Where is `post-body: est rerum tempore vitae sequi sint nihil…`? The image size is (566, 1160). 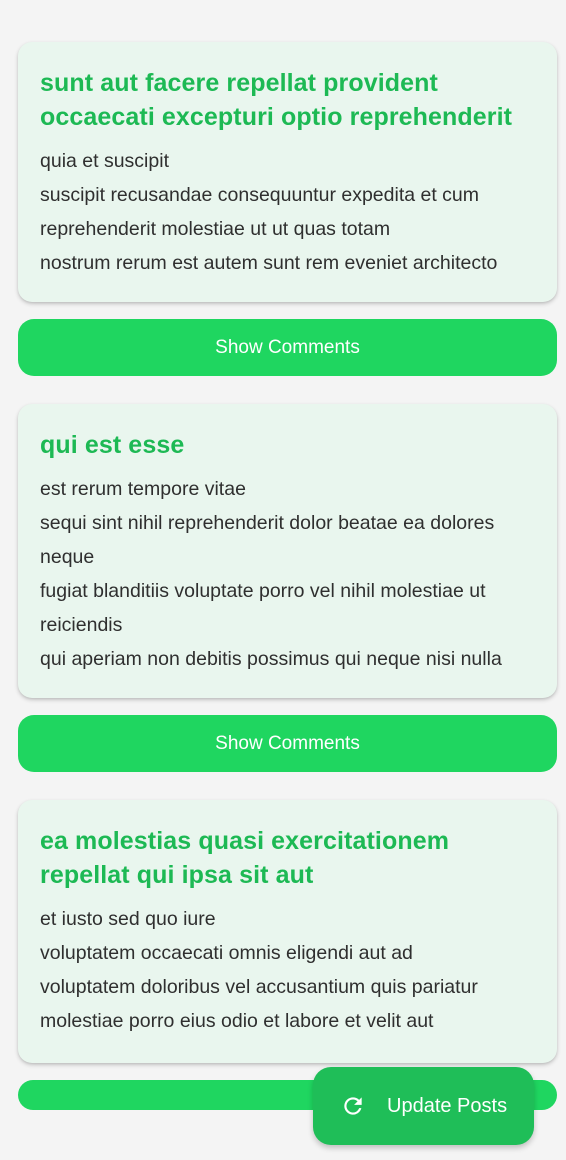
post-body: est rerum tempore vitae sequi sint nihil… is located at coordinates (271, 574).